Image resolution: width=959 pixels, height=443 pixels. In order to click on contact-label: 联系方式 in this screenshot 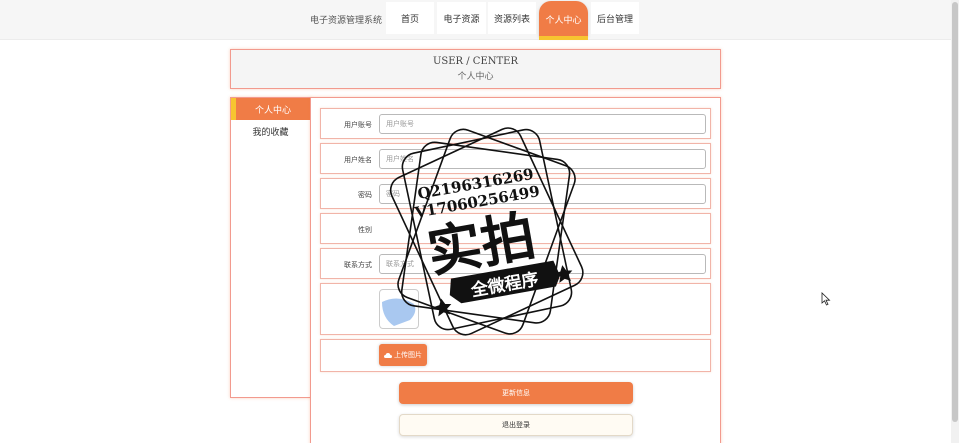, I will do `click(358, 265)`.